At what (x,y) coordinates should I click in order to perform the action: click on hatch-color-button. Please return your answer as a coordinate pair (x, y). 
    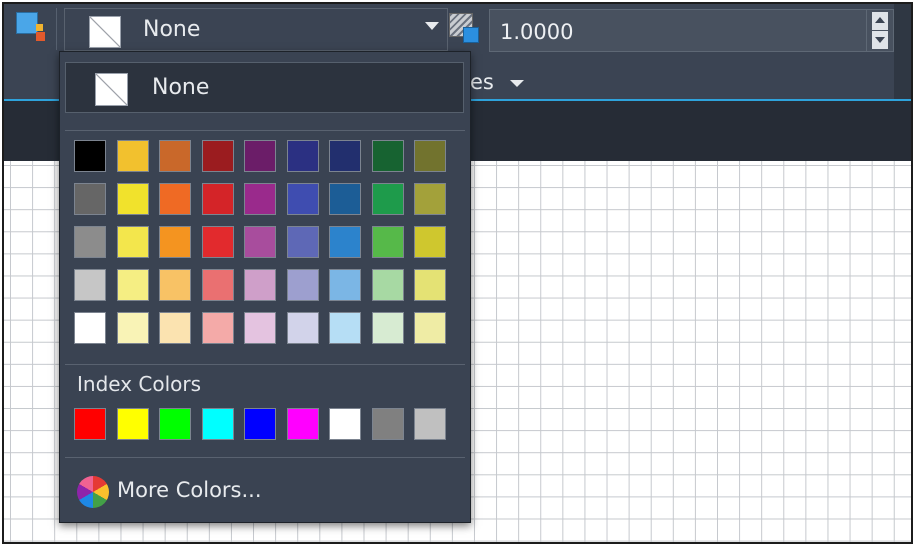
    Looking at the image, I should click on (32, 28).